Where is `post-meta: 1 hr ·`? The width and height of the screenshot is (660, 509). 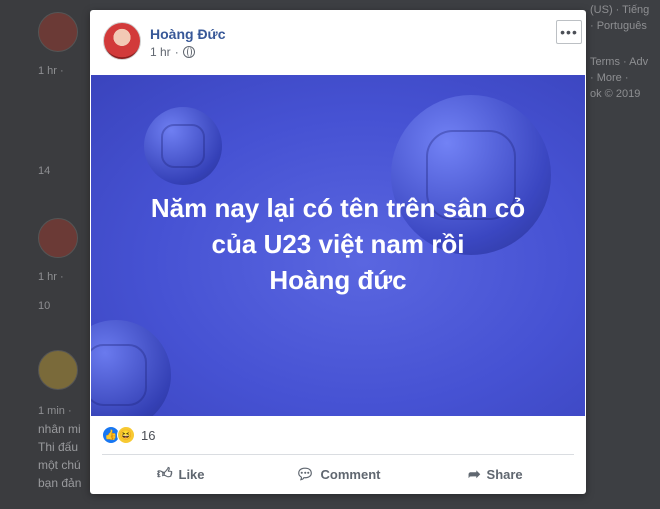 post-meta: 1 hr · is located at coordinates (172, 52).